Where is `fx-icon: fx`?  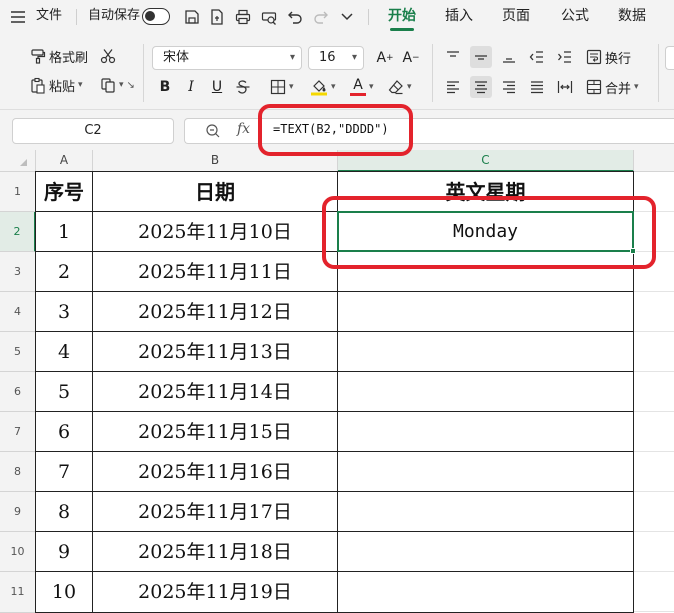 fx-icon: fx is located at coordinates (243, 129).